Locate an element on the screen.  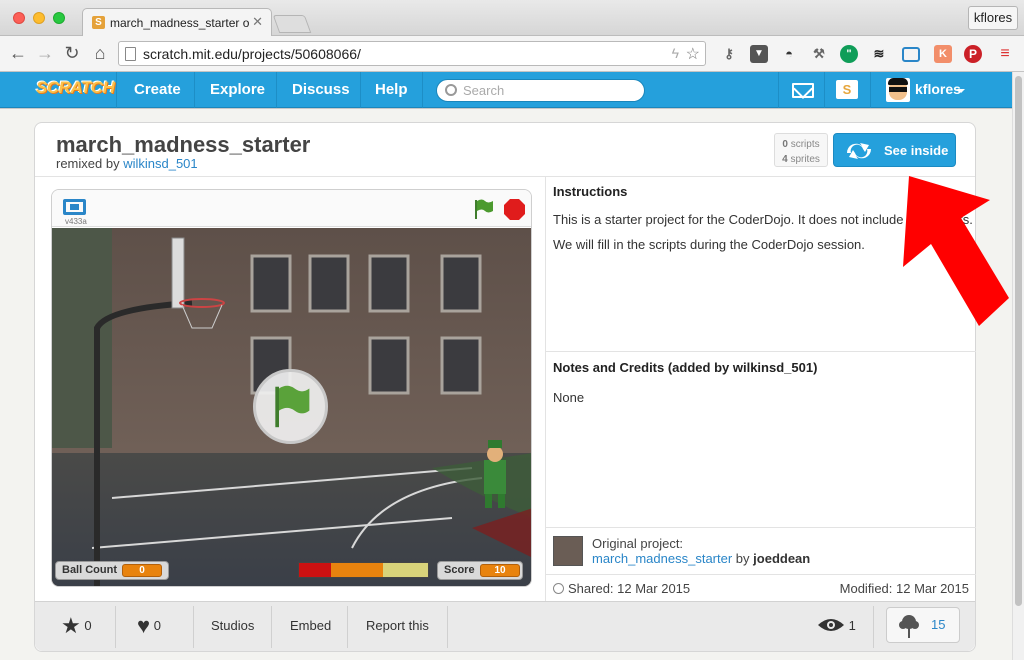
browser-titlebar: S march_madness_starter on ✕ kflores is located at coordinates (512, 18).